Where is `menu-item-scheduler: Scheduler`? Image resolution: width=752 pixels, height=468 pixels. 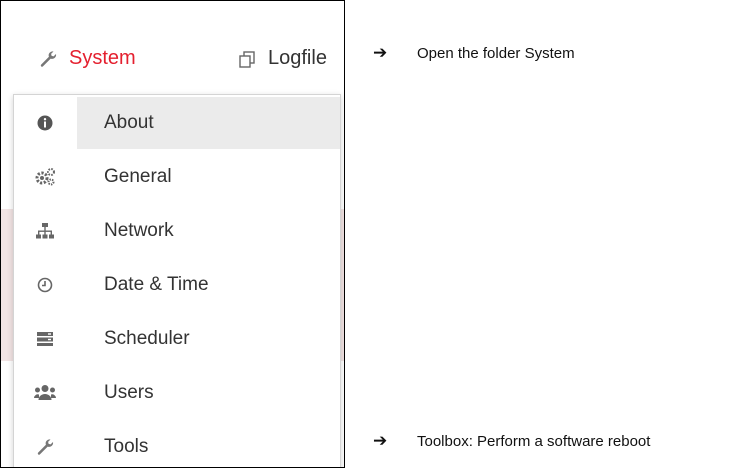
menu-item-scheduler: Scheduler is located at coordinates (177, 339).